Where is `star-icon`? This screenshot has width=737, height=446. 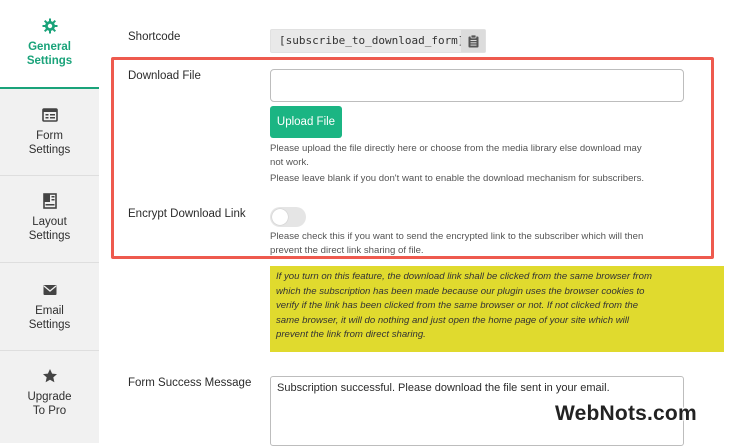
star-icon is located at coordinates (49, 376).